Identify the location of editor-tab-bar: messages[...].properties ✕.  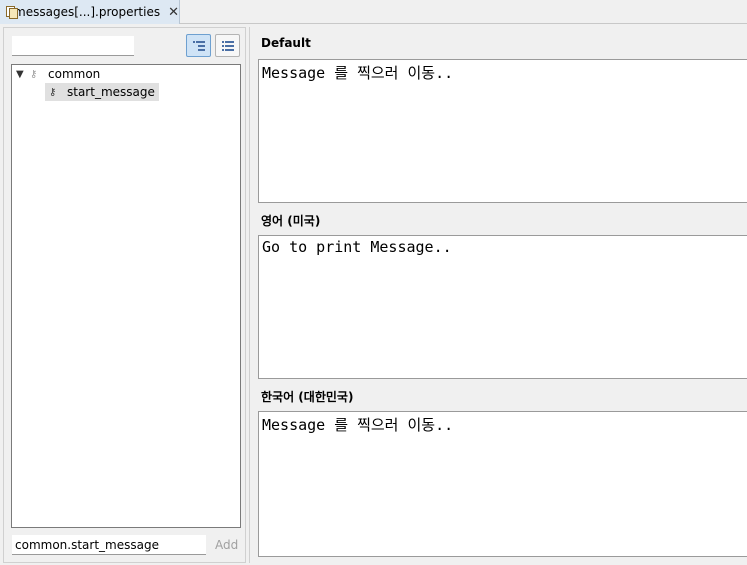
(373, 12).